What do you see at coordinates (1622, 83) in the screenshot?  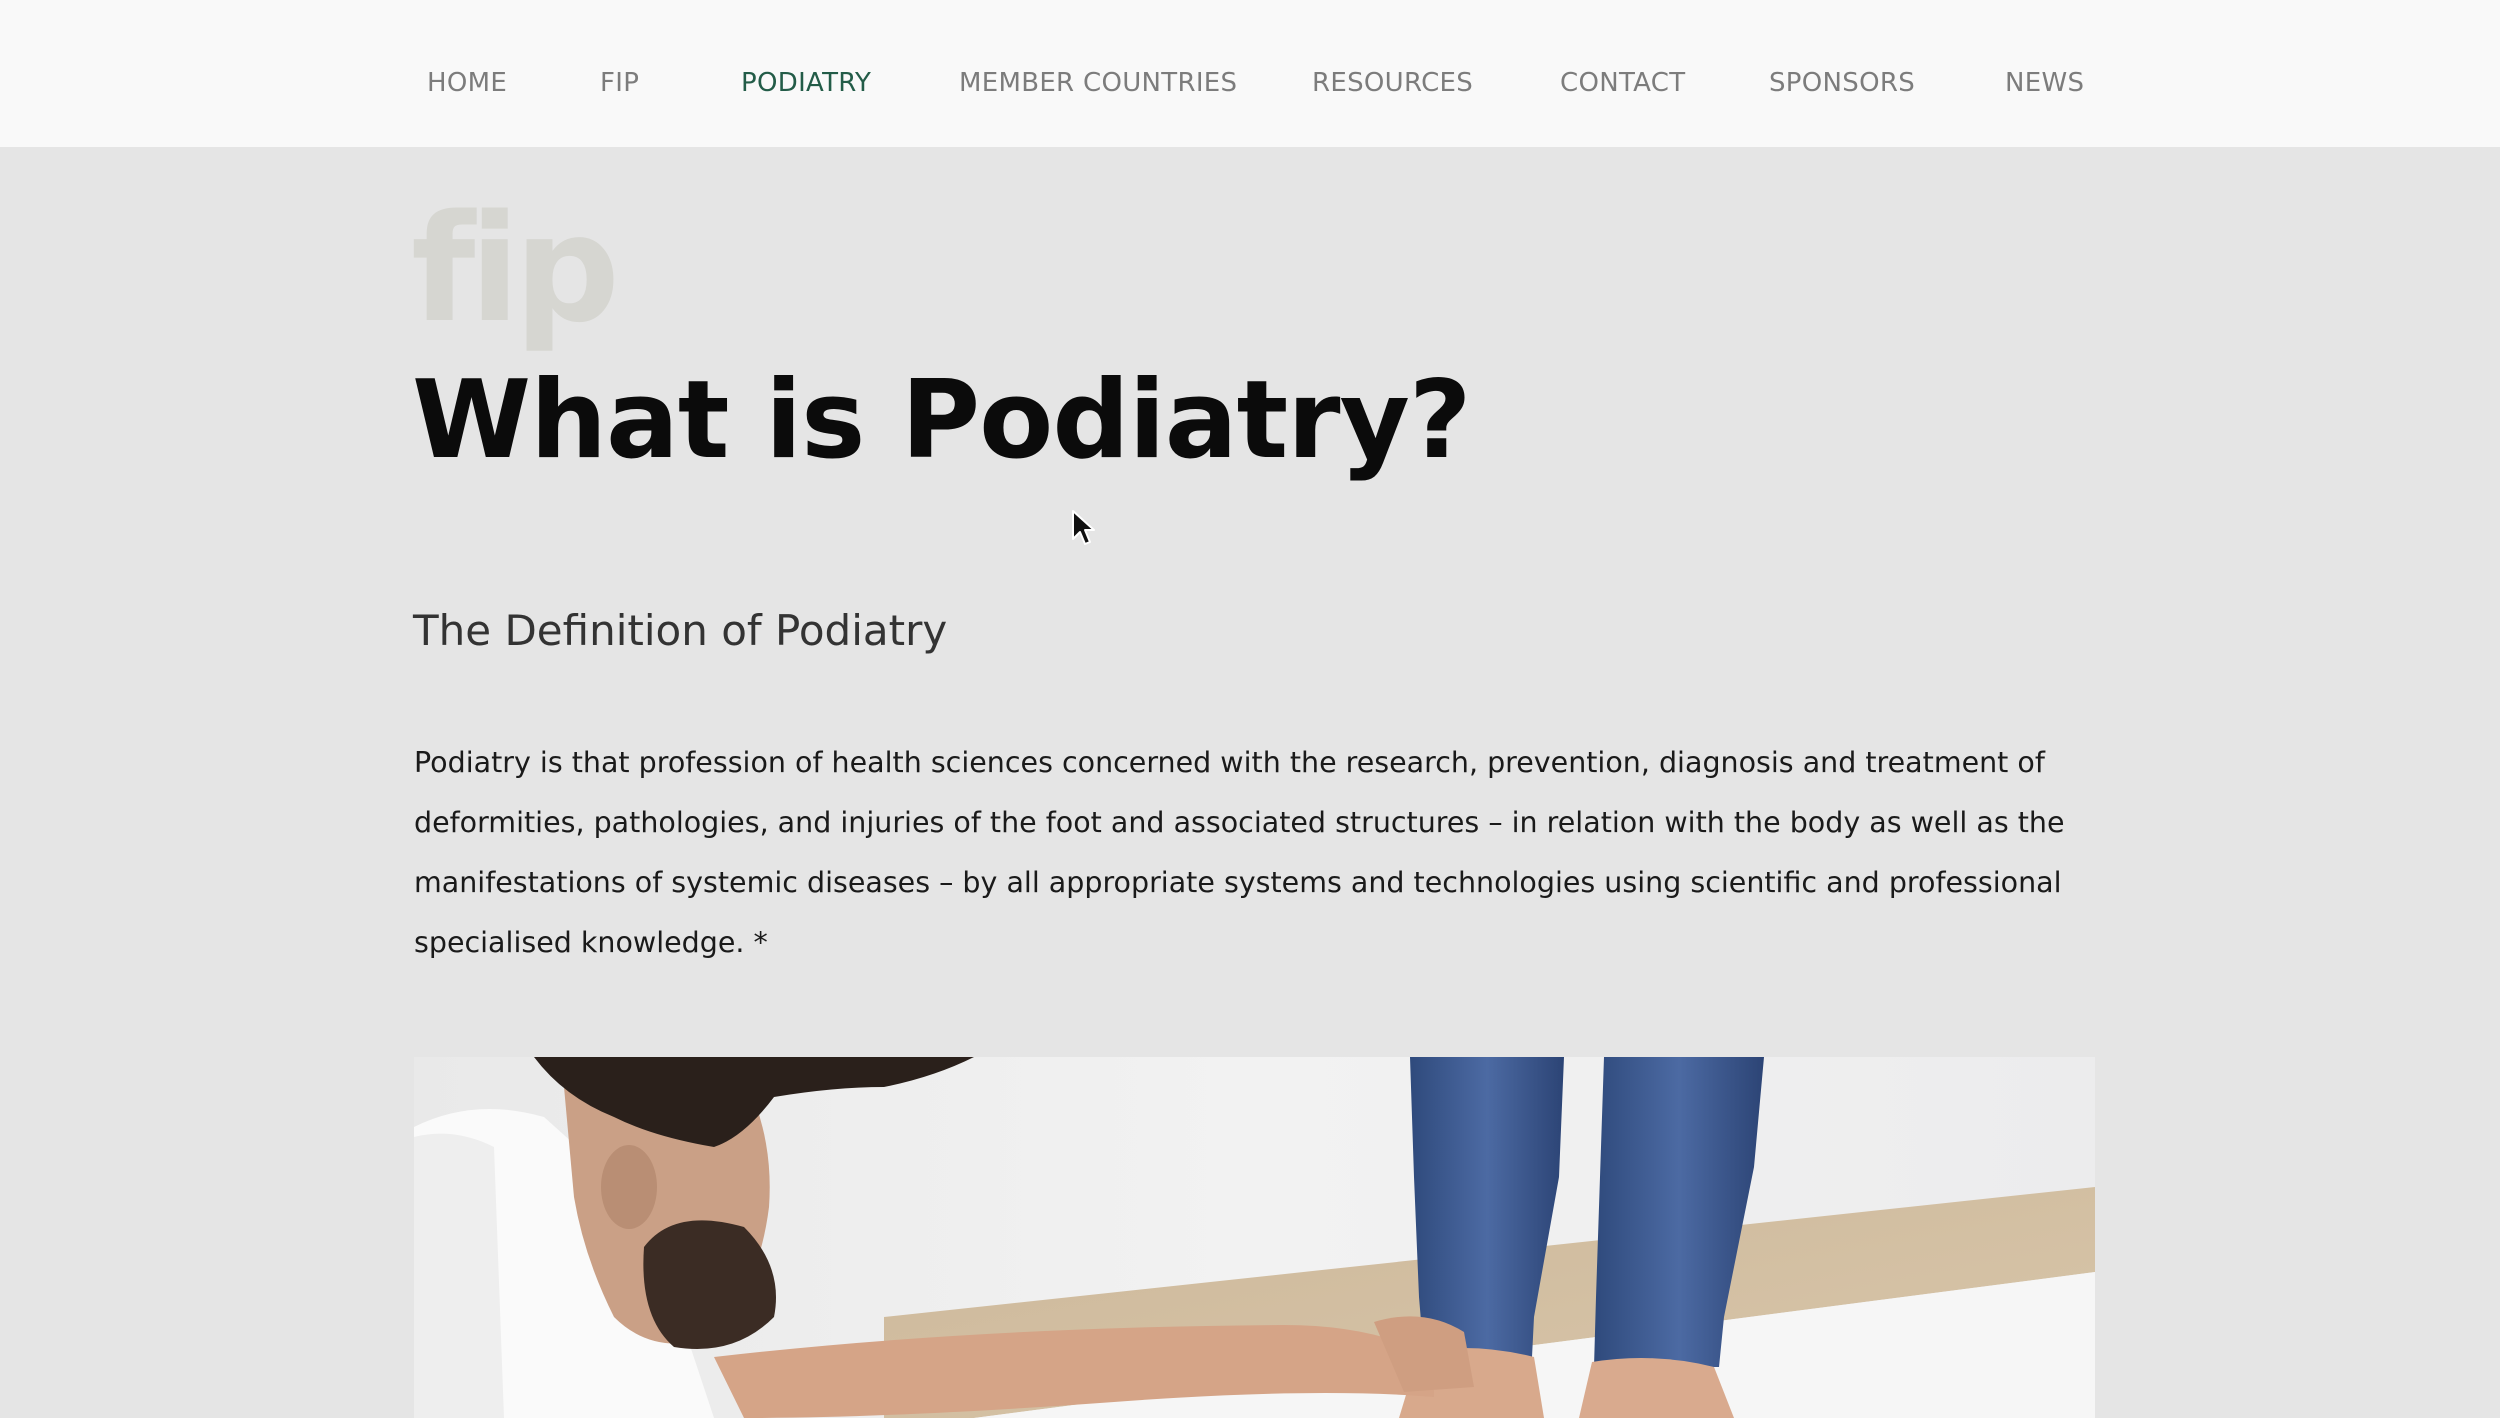 I see `nav-item-contact: CONTACT` at bounding box center [1622, 83].